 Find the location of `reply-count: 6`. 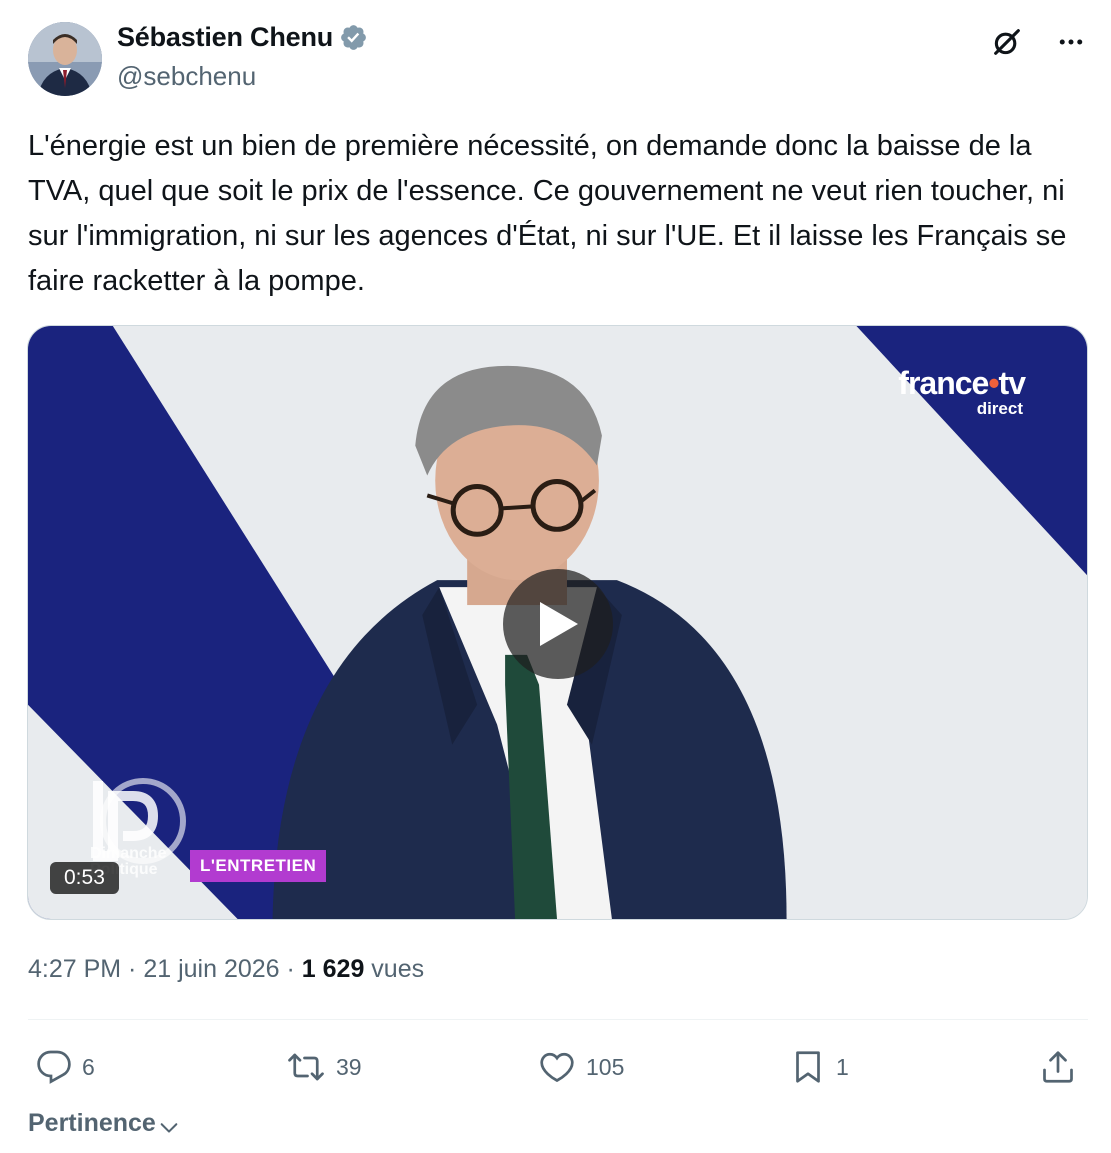

reply-count: 6 is located at coordinates (88, 1066).